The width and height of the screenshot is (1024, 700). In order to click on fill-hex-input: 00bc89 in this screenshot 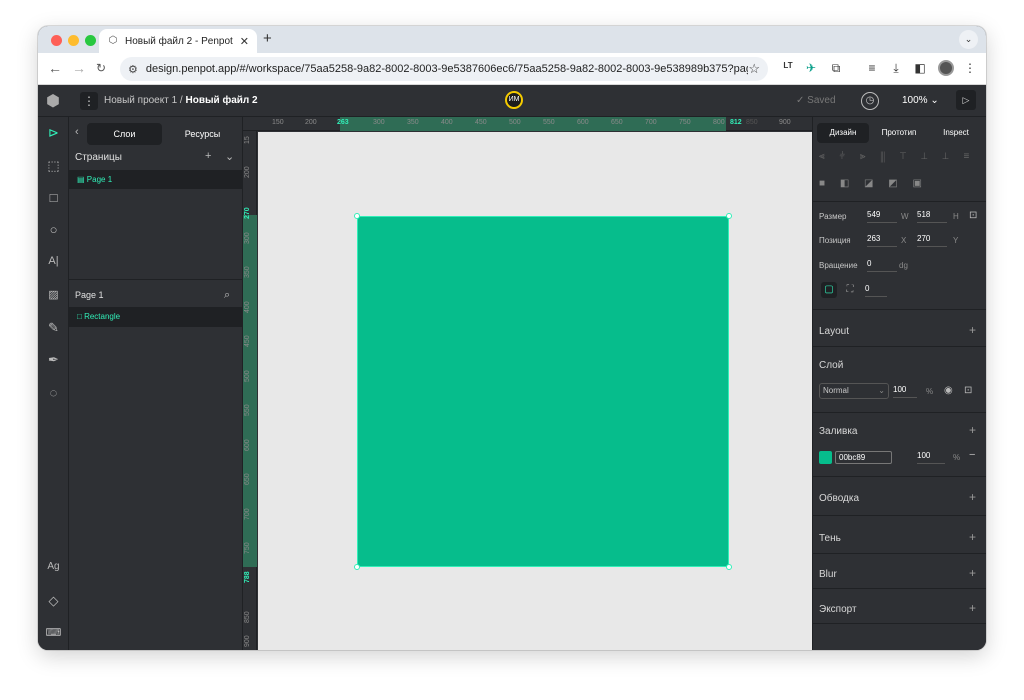, I will do `click(863, 457)`.